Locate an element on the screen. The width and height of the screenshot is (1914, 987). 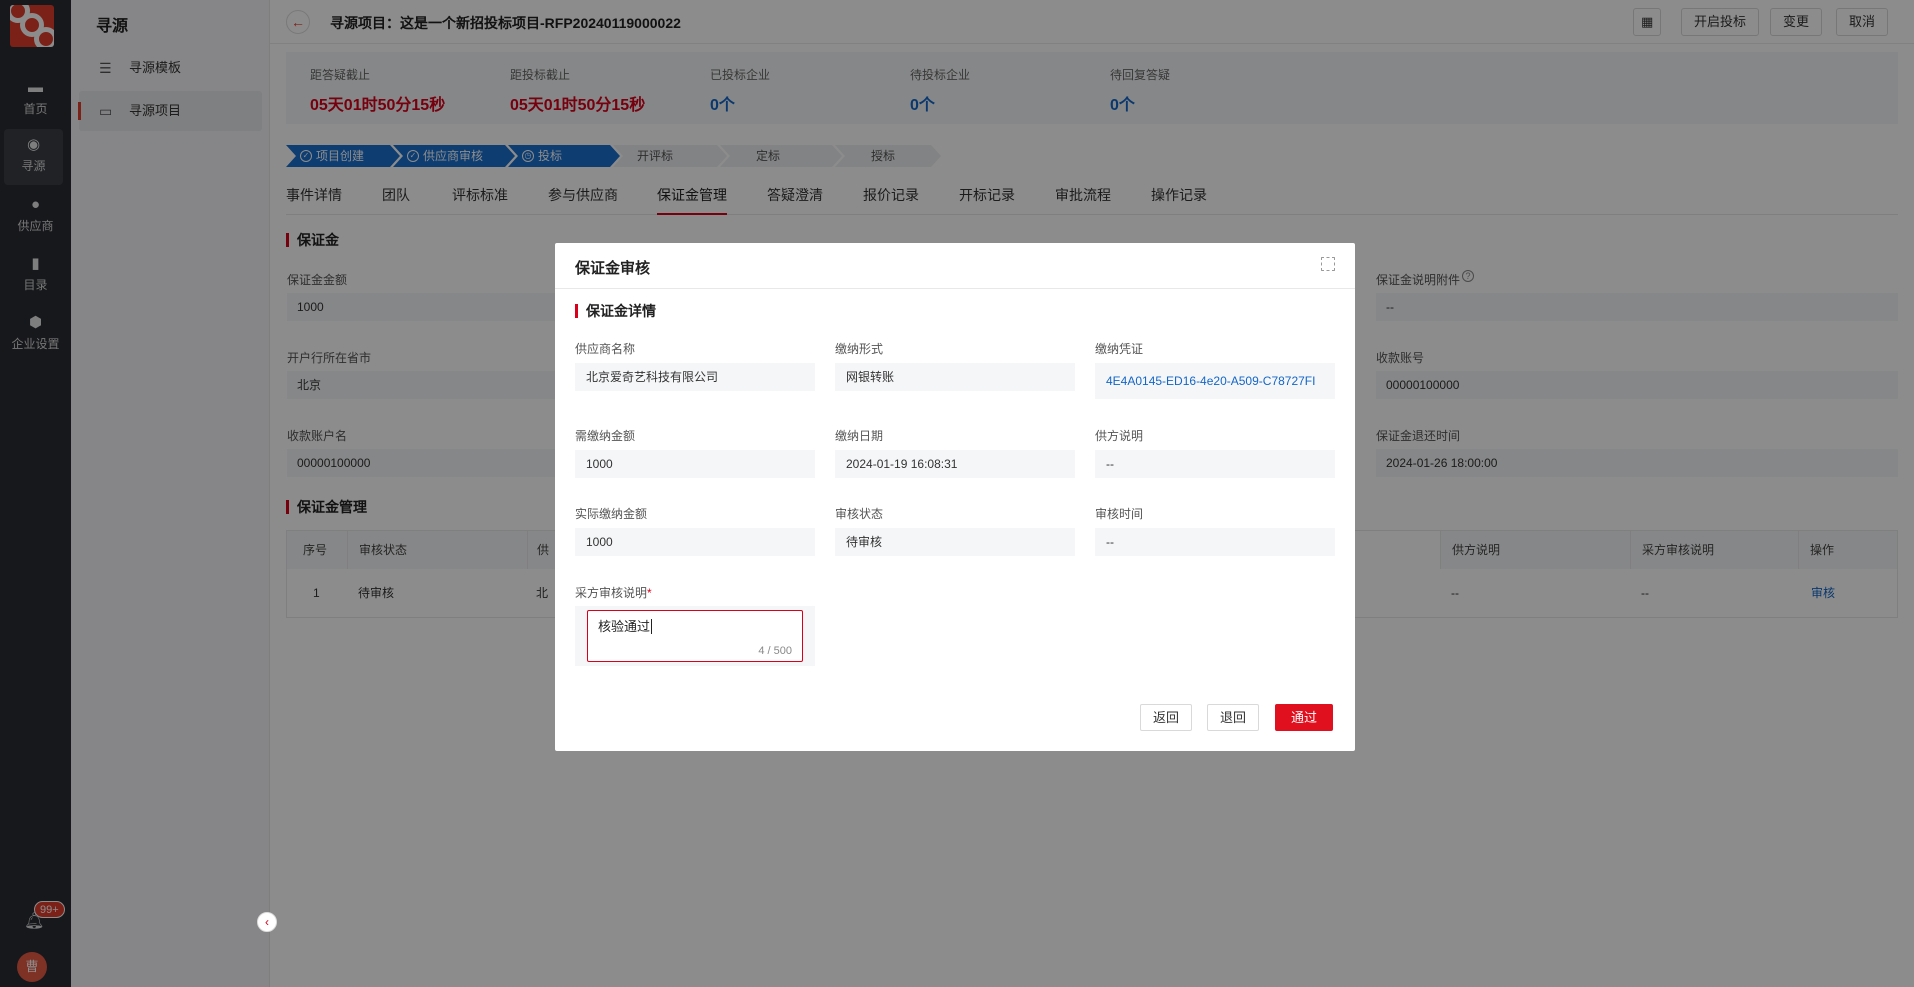
fullscreen-icon is located at coordinates (1328, 264).